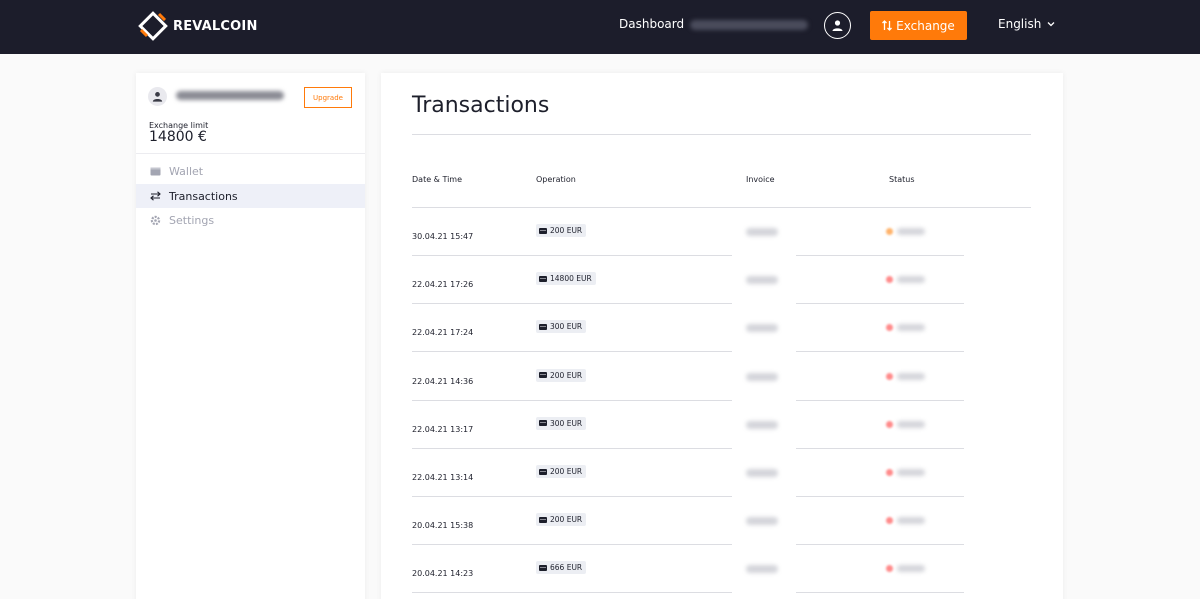  What do you see at coordinates (887, 25) in the screenshot?
I see `swap-vertical-icon` at bounding box center [887, 25].